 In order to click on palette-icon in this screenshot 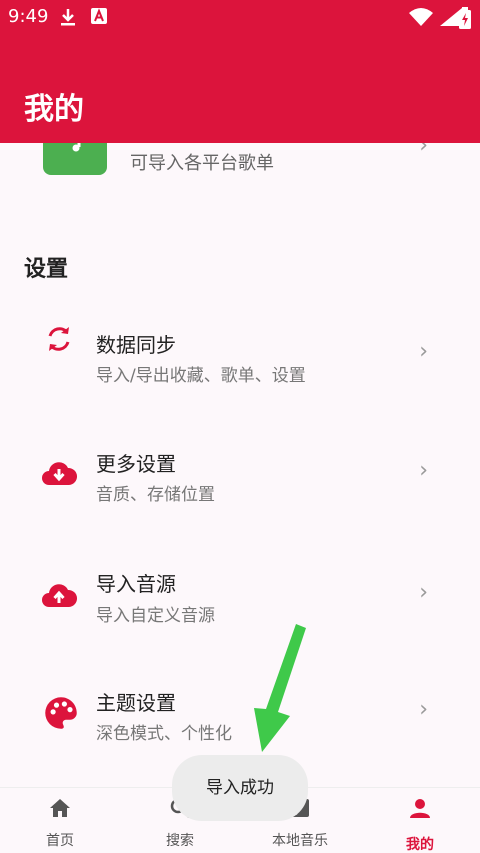, I will do `click(61, 713)`.